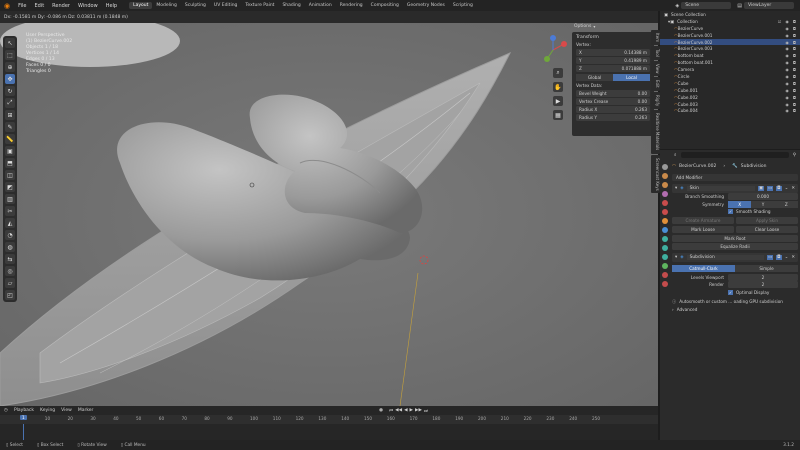  Describe the element at coordinates (767, 220) in the screenshot. I see `apply-skin-button: Apply Skin` at that location.